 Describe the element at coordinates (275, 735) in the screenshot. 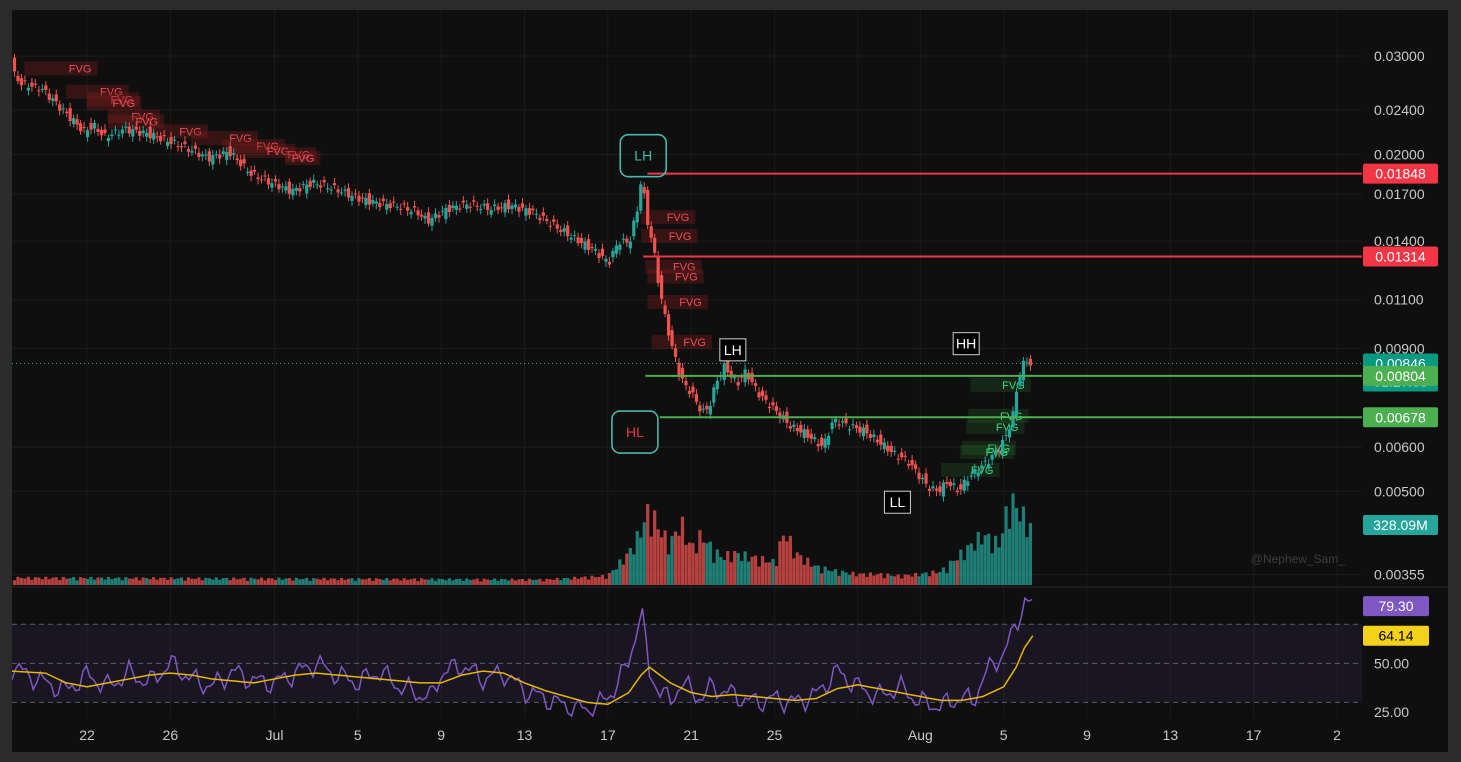

I see `time-tick-label: Jul` at that location.